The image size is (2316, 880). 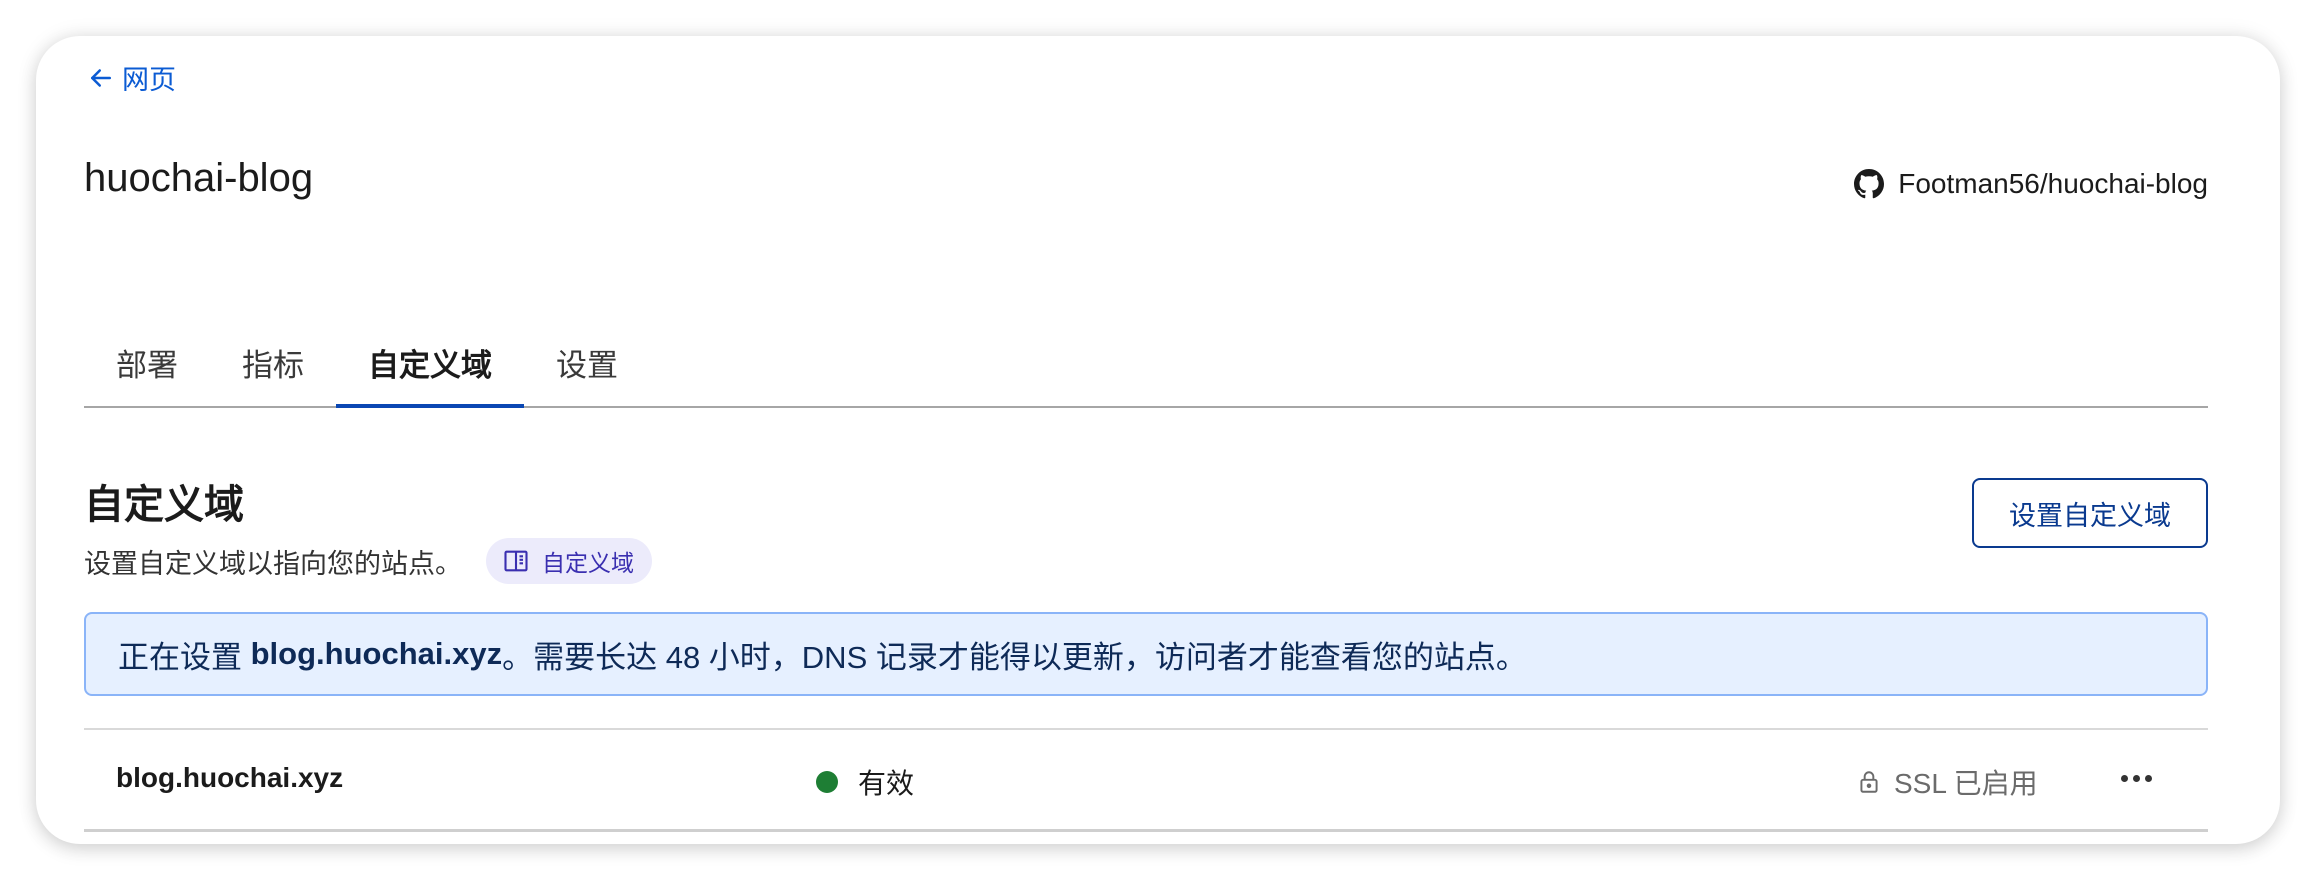 I want to click on book-icon, so click(x=516, y=561).